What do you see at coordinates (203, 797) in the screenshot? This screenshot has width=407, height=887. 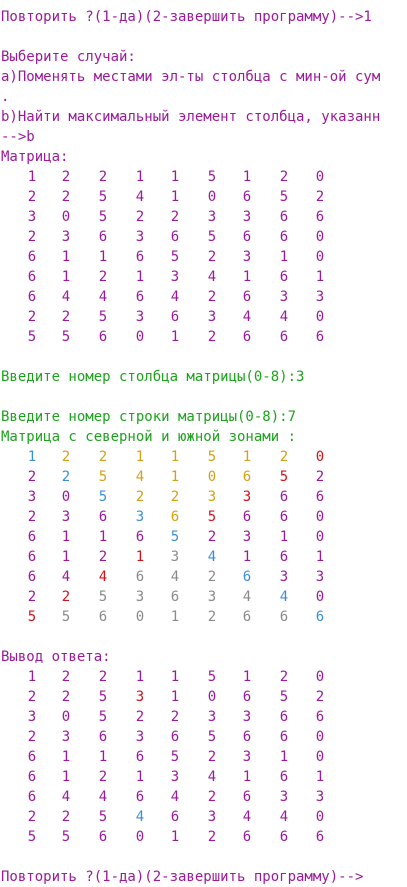 I see `matrix-row: 6 4 4 6 4 2 6 3 3` at bounding box center [203, 797].